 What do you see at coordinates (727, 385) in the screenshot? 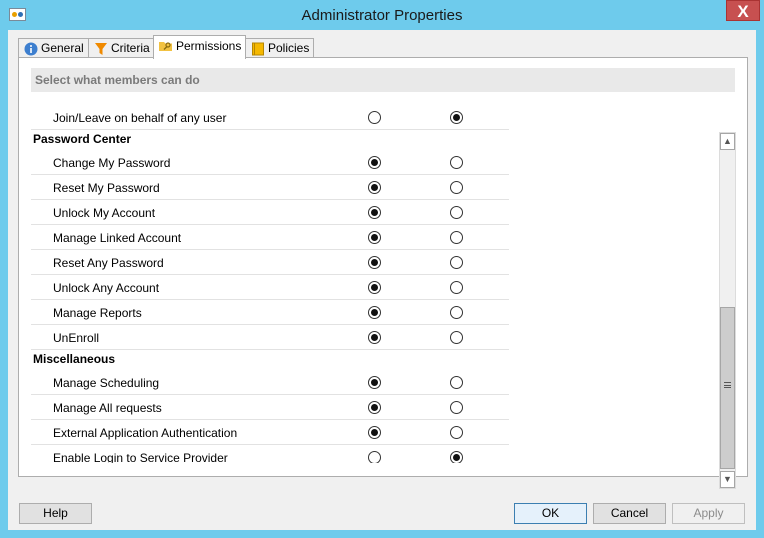
I see `grip-icon` at bounding box center [727, 385].